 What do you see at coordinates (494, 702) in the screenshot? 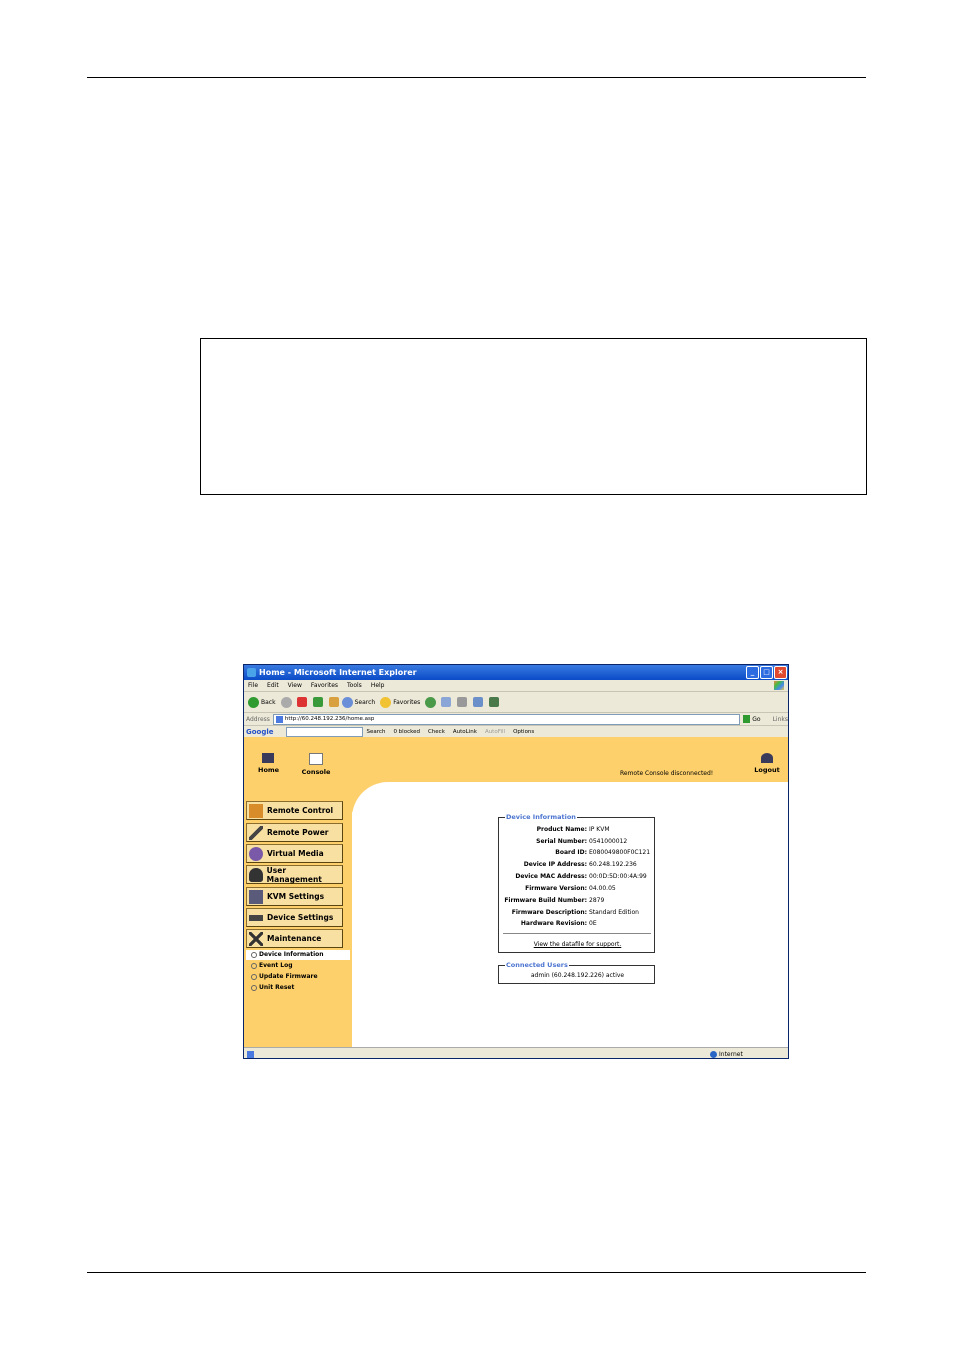
I see `messenger-icon` at bounding box center [494, 702].